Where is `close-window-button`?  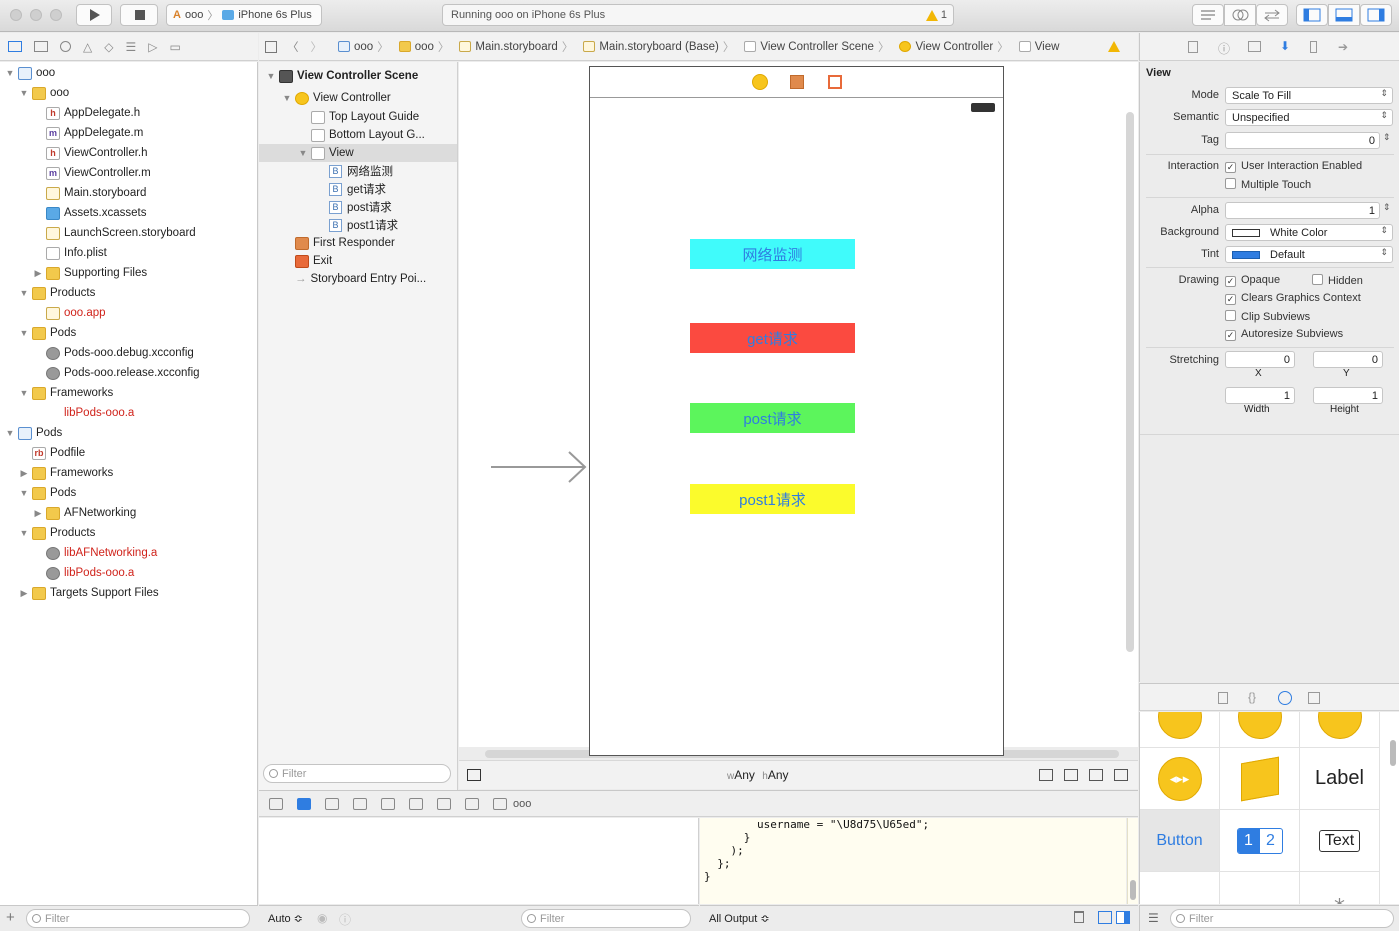 close-window-button is located at coordinates (16, 15).